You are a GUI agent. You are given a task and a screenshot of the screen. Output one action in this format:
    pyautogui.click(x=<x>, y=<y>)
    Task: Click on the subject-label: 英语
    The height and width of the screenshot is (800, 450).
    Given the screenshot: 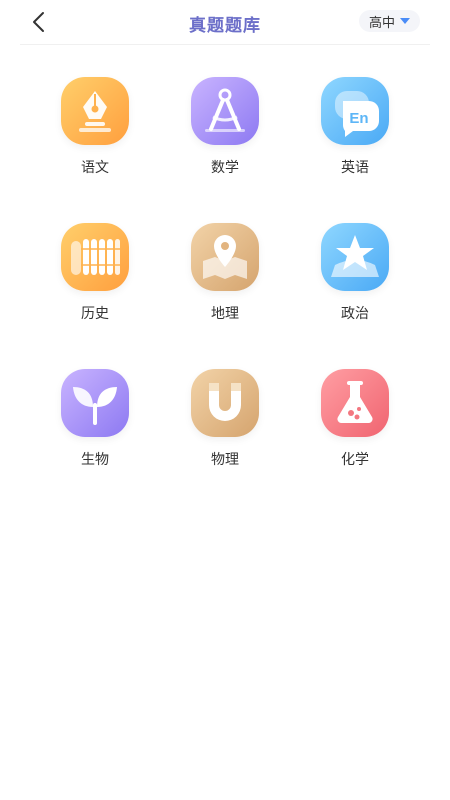 What is the action you would take?
    pyautogui.click(x=355, y=168)
    